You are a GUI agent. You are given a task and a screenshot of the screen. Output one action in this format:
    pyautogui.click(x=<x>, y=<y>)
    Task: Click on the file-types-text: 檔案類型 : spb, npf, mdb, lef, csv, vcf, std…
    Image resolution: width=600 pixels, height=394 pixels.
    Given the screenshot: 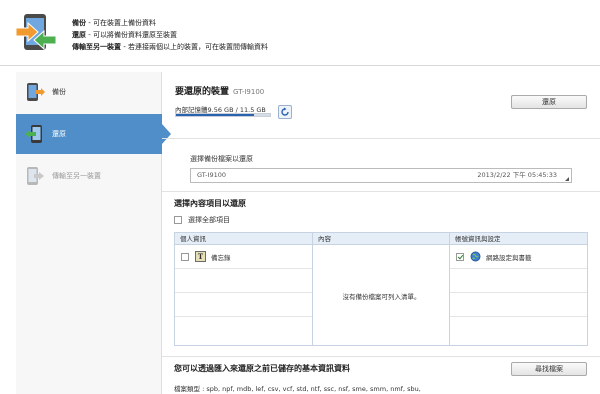 What is the action you would take?
    pyautogui.click(x=297, y=389)
    